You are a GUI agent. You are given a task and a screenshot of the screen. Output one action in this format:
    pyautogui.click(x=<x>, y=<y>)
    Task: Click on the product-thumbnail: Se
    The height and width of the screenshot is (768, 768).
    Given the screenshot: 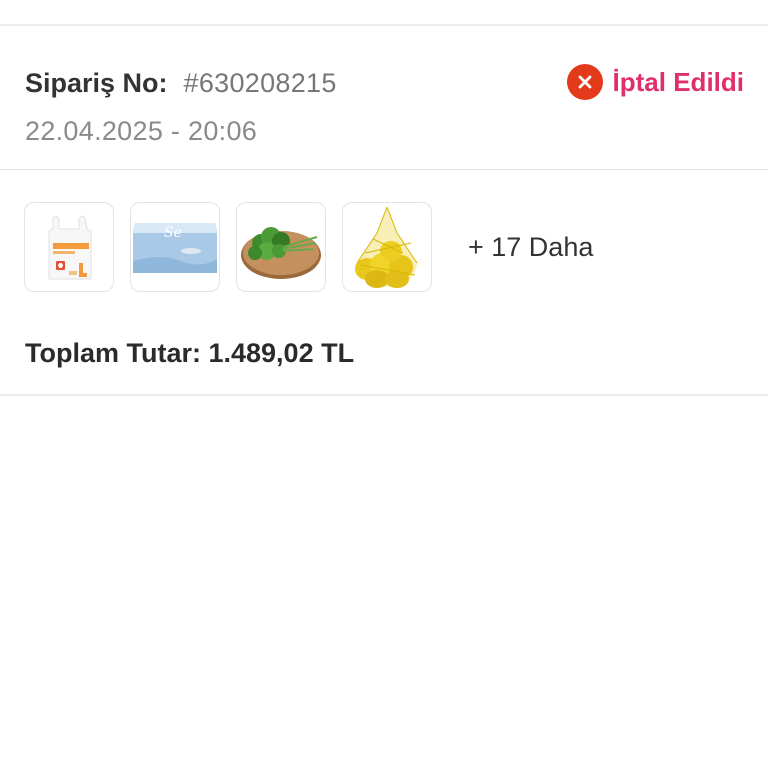 What is the action you would take?
    pyautogui.click(x=175, y=247)
    